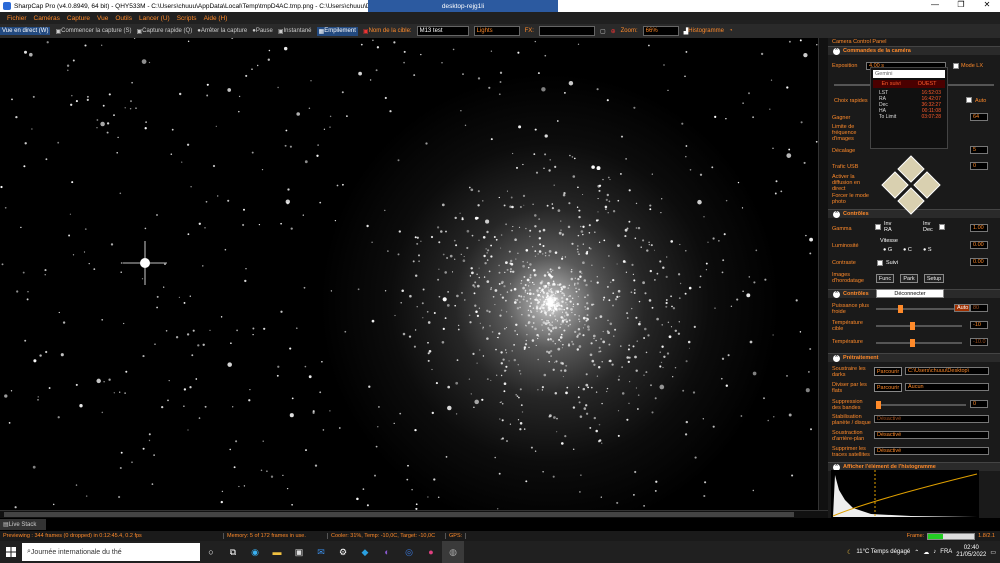 This screenshot has height=563, width=1000. Describe the element at coordinates (365, 552) in the screenshot. I see `app-blue-icon: ◆` at that location.